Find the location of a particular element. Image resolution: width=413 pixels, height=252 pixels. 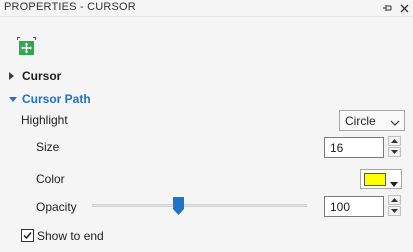

cursor-move-icon is located at coordinates (26, 46).